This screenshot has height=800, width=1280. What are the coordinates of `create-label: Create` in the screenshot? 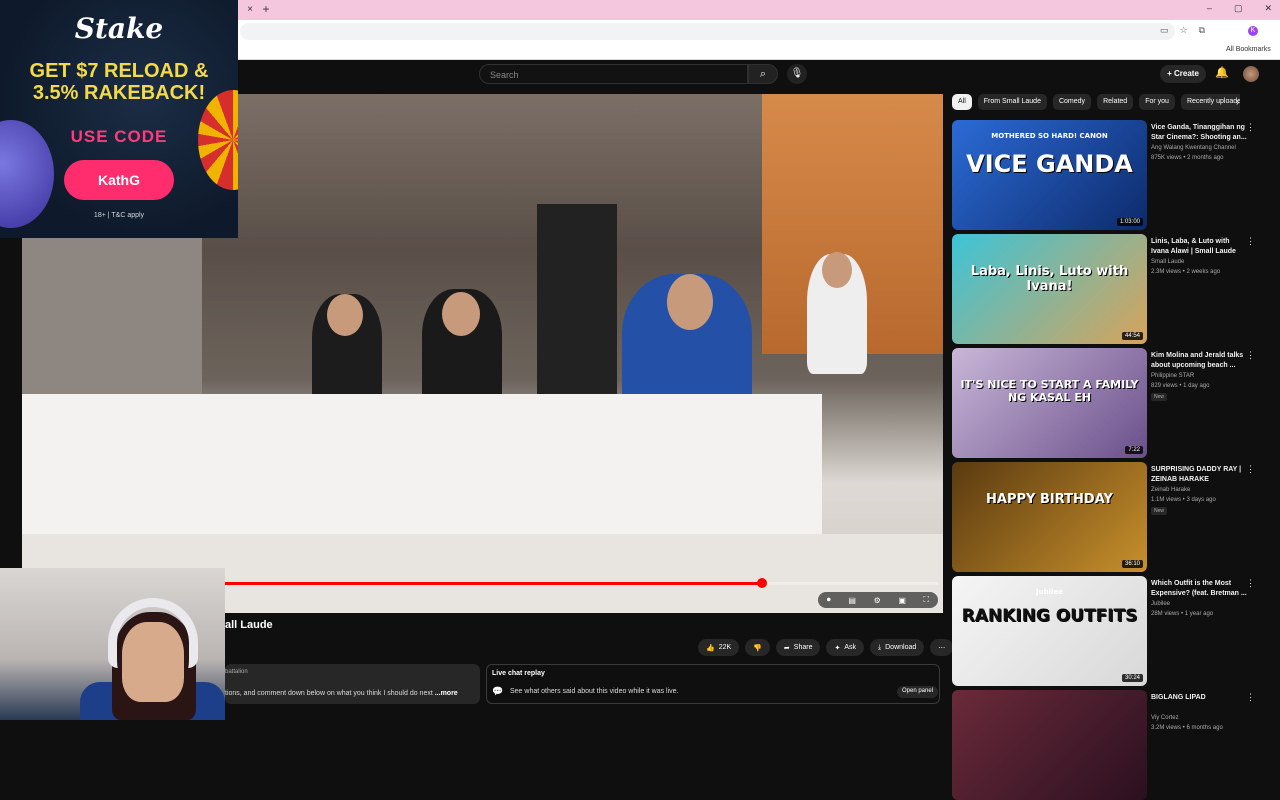 It's located at (1186, 73).